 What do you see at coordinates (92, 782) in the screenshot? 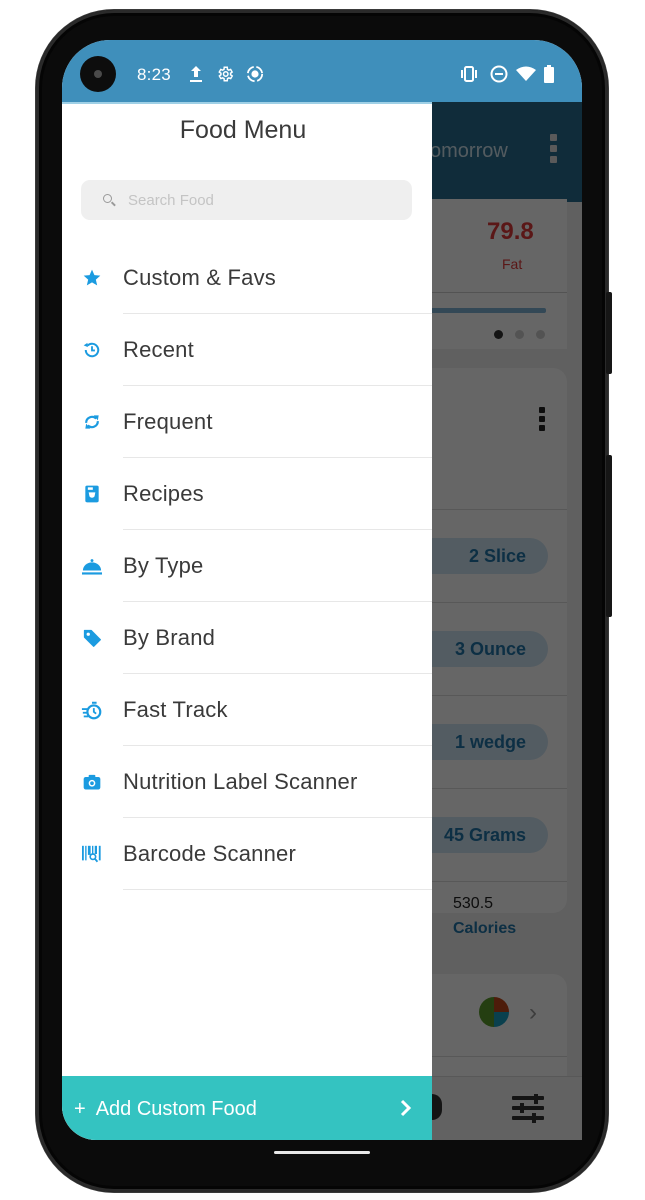
I see `camera-icon` at bounding box center [92, 782].